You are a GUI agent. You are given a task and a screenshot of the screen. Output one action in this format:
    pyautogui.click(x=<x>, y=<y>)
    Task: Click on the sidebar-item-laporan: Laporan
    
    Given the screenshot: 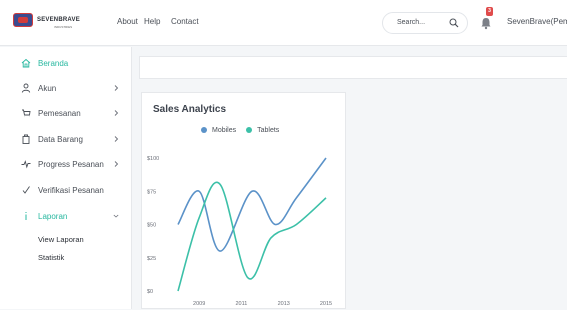 What is the action you would take?
    pyautogui.click(x=66, y=216)
    